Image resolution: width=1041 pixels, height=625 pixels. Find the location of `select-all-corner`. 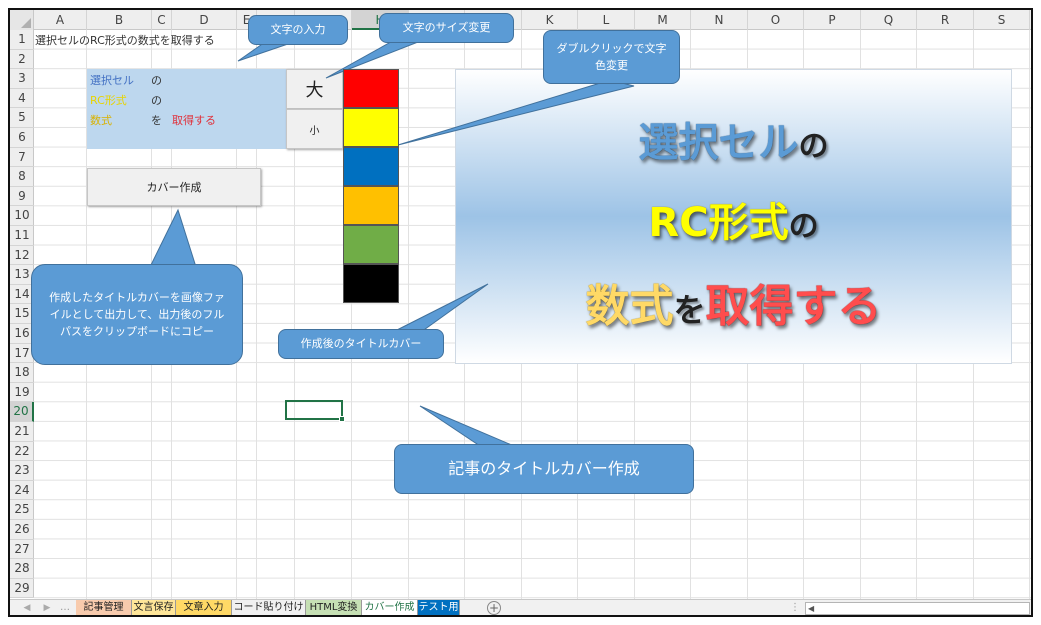

select-all-corner is located at coordinates (22, 20).